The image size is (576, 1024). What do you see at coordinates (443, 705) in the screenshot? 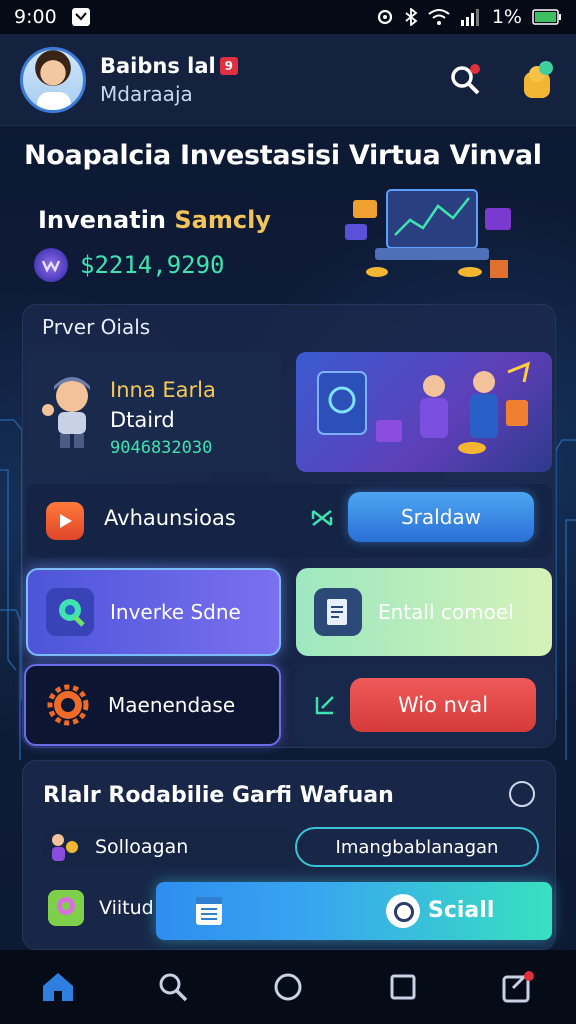
I see `withdraw-button: Wio nval` at bounding box center [443, 705].